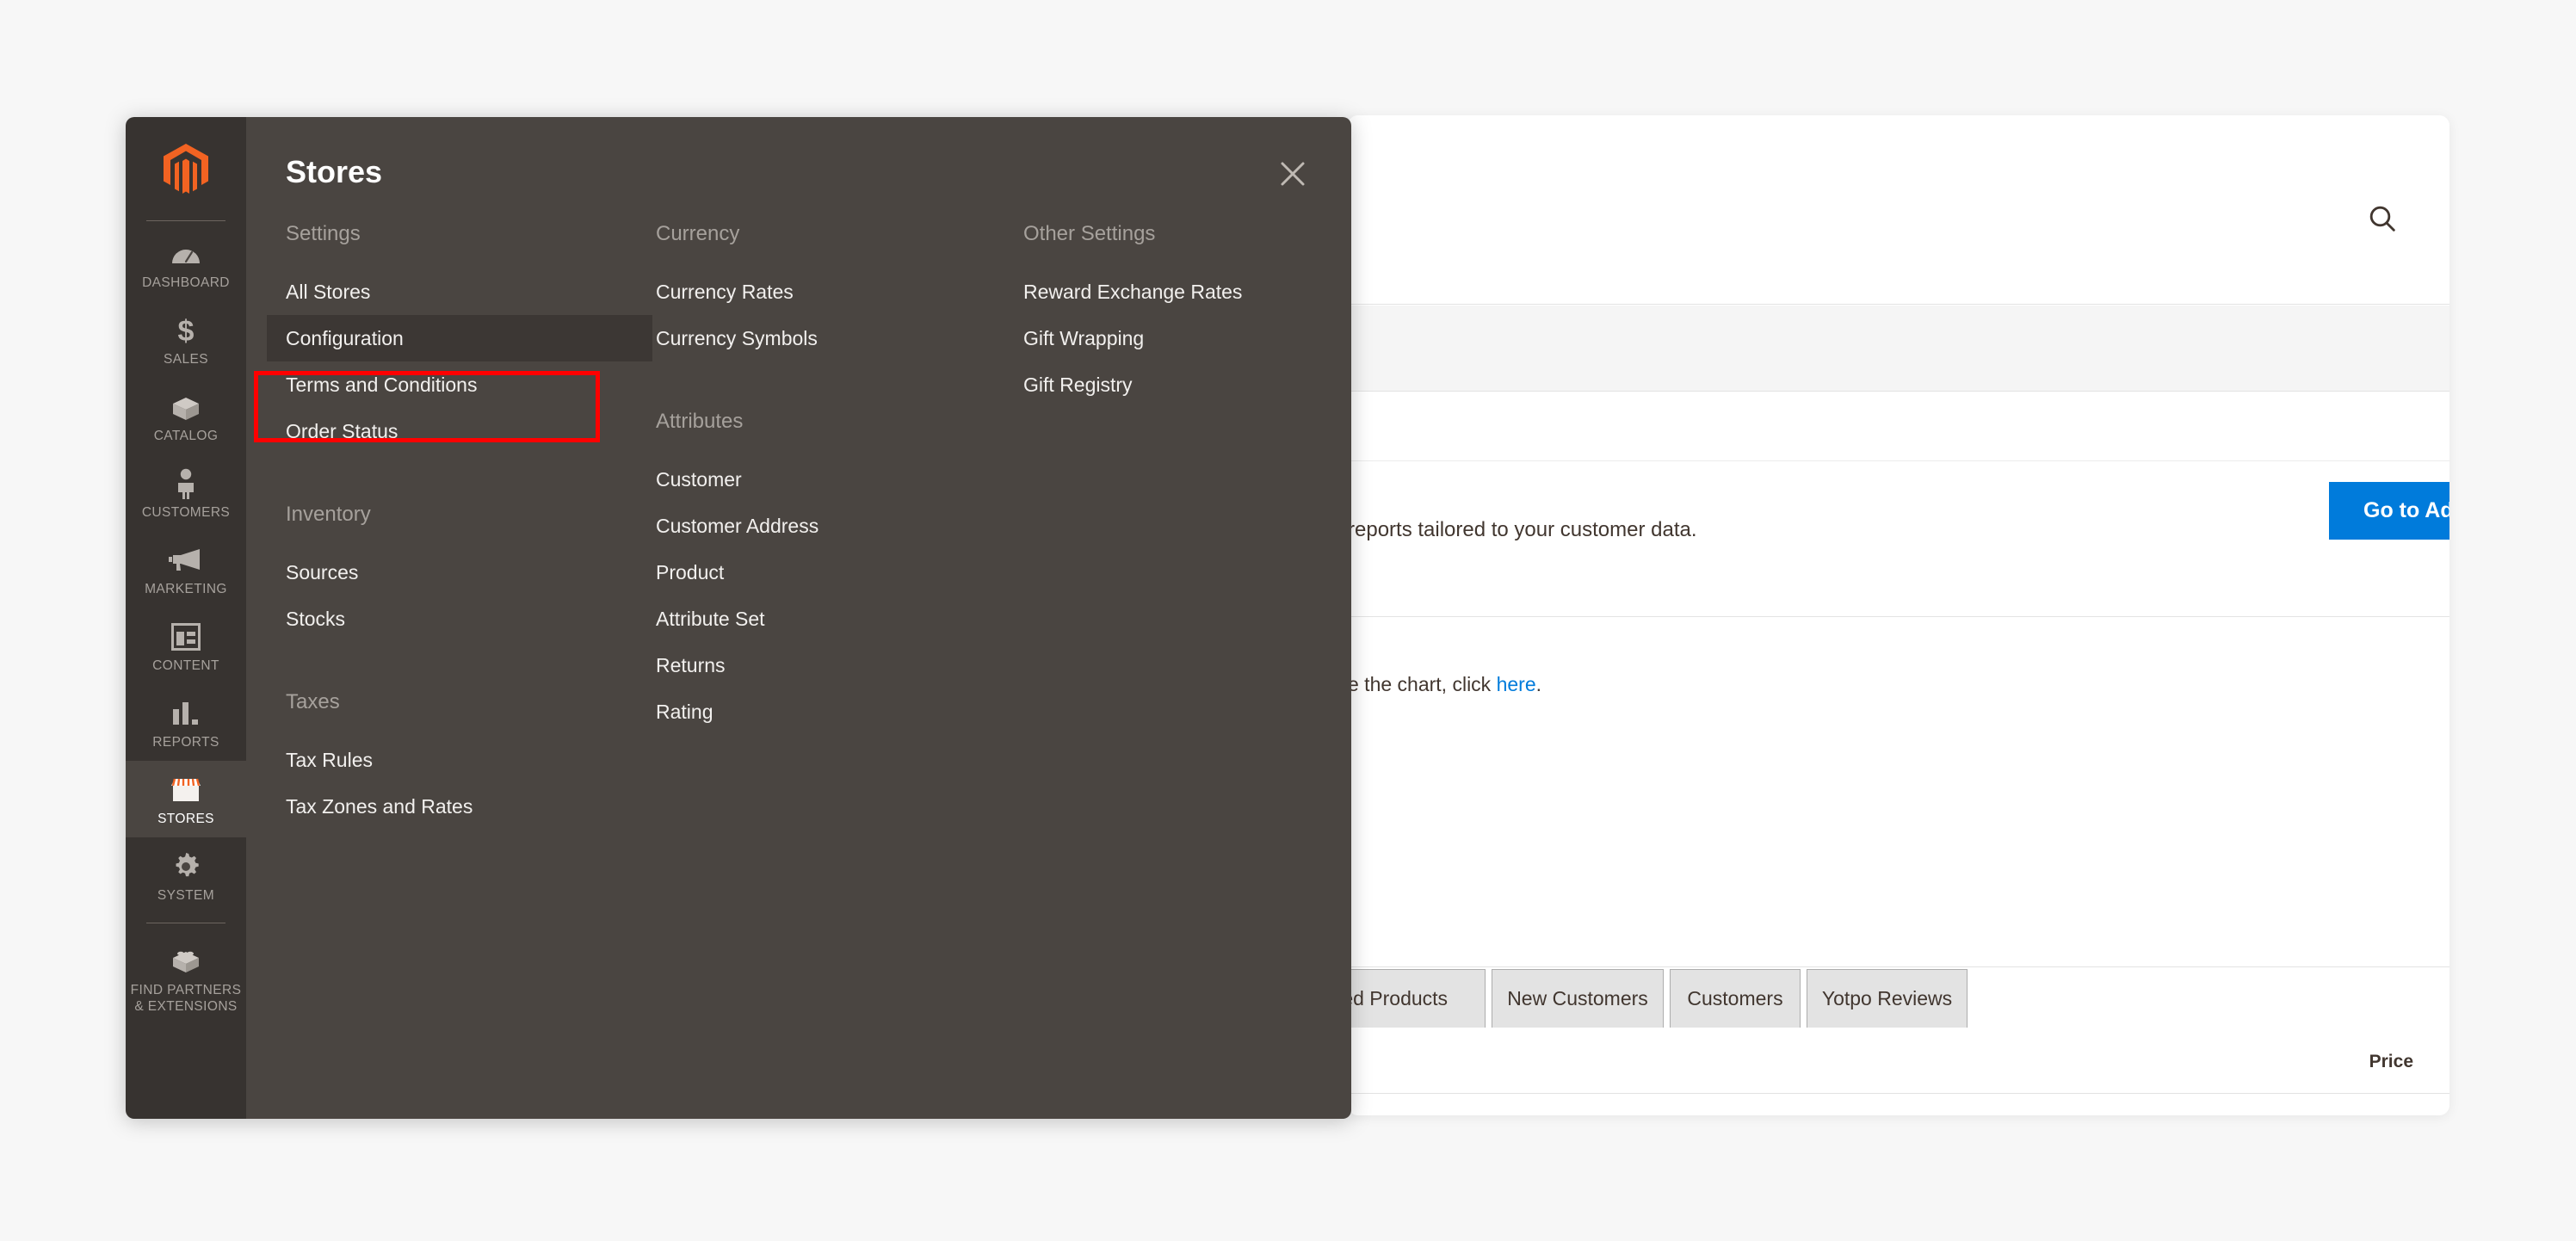 This screenshot has width=2576, height=1241. Describe the element at coordinates (186, 407) in the screenshot. I see `box-icon` at that location.